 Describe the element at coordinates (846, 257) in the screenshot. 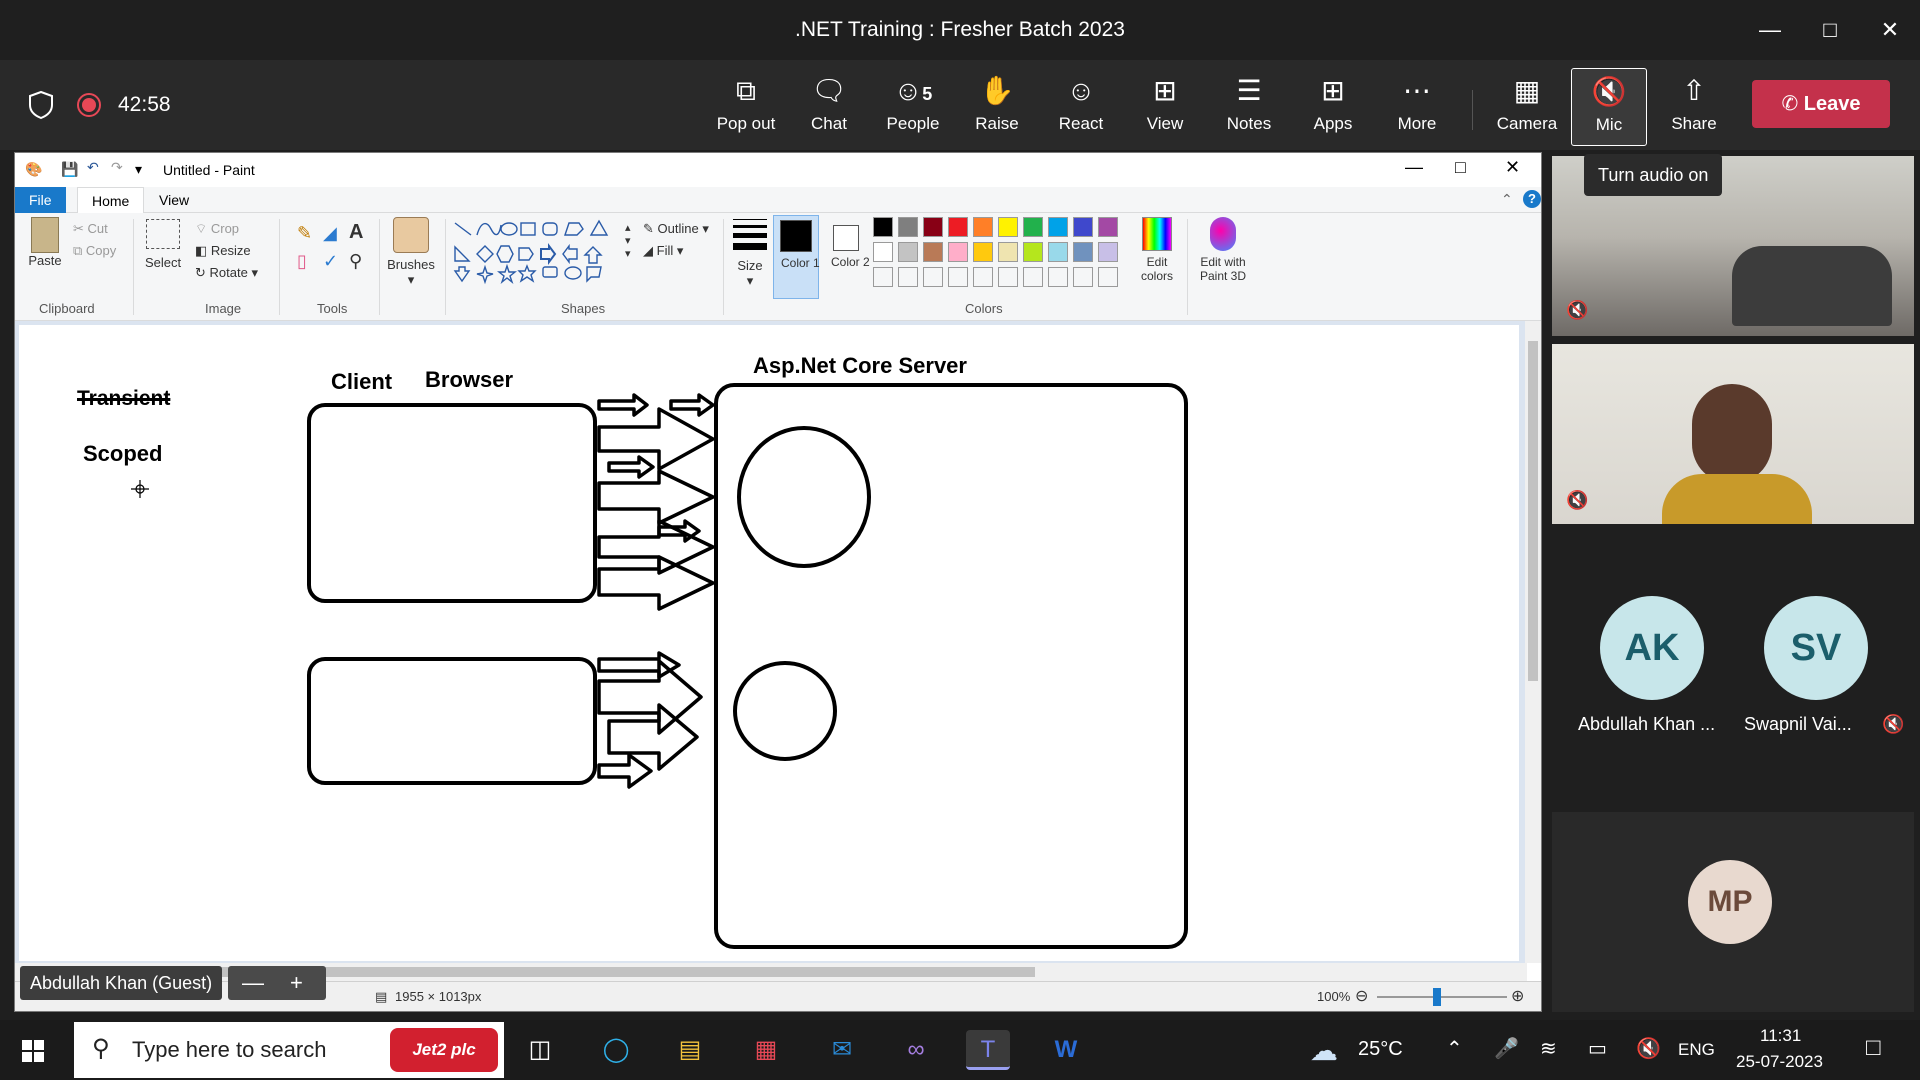

I see `color2-button: Color 2` at that location.